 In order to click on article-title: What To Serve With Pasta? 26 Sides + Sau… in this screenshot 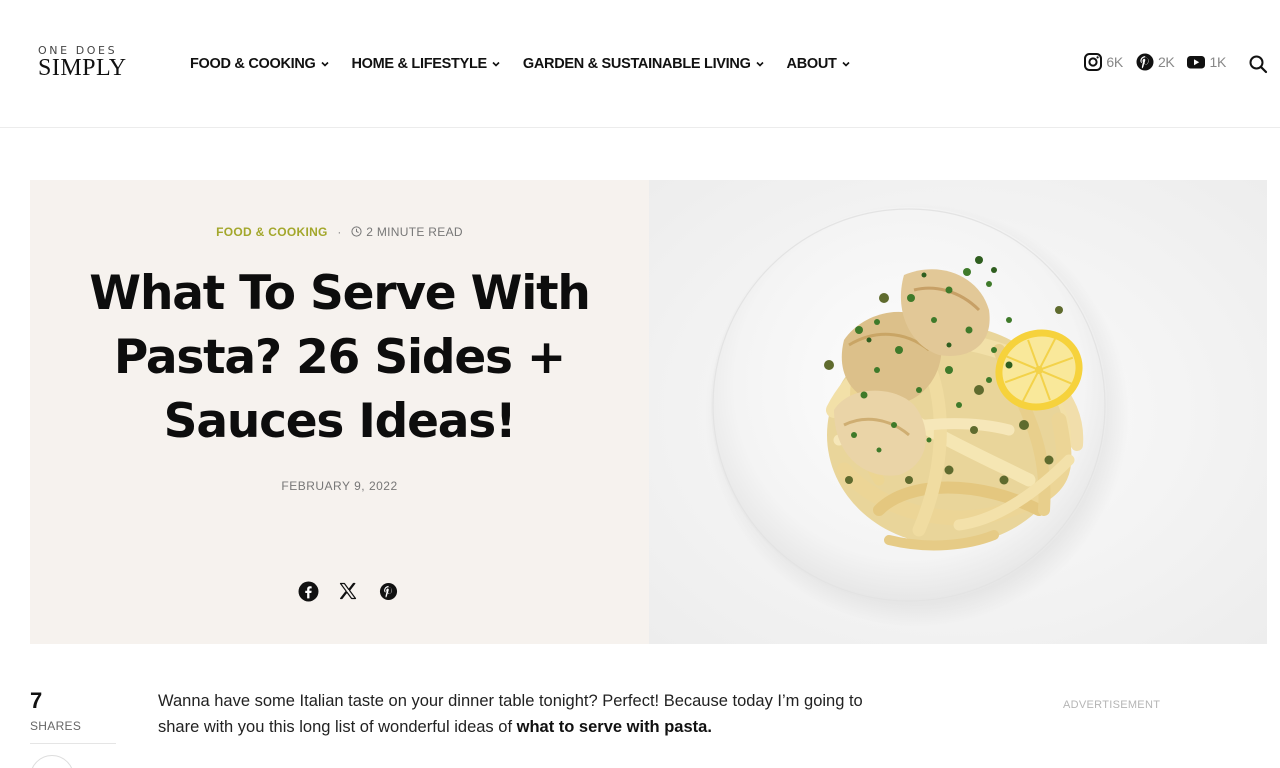, I will do `click(340, 357)`.